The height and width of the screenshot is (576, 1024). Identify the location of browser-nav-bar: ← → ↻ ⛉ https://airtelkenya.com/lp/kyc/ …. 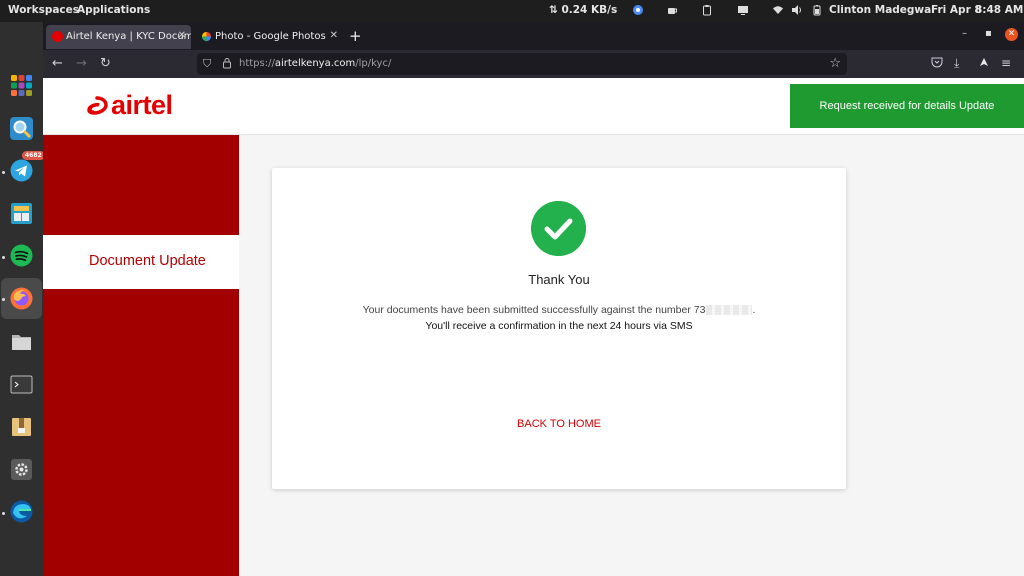
(533, 64).